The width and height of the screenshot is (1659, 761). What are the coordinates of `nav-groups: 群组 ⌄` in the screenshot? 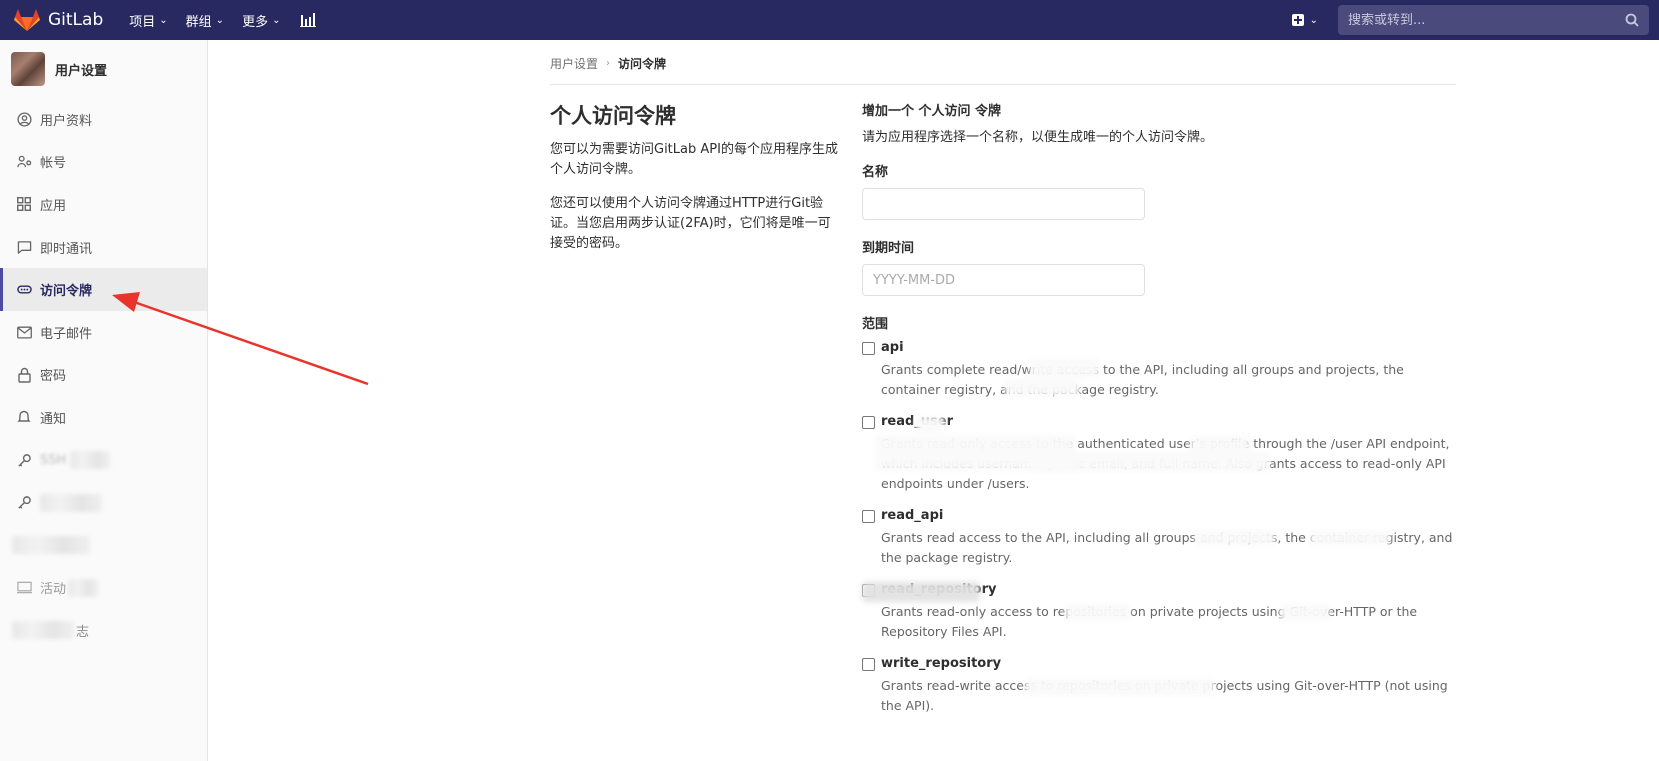 It's located at (205, 20).